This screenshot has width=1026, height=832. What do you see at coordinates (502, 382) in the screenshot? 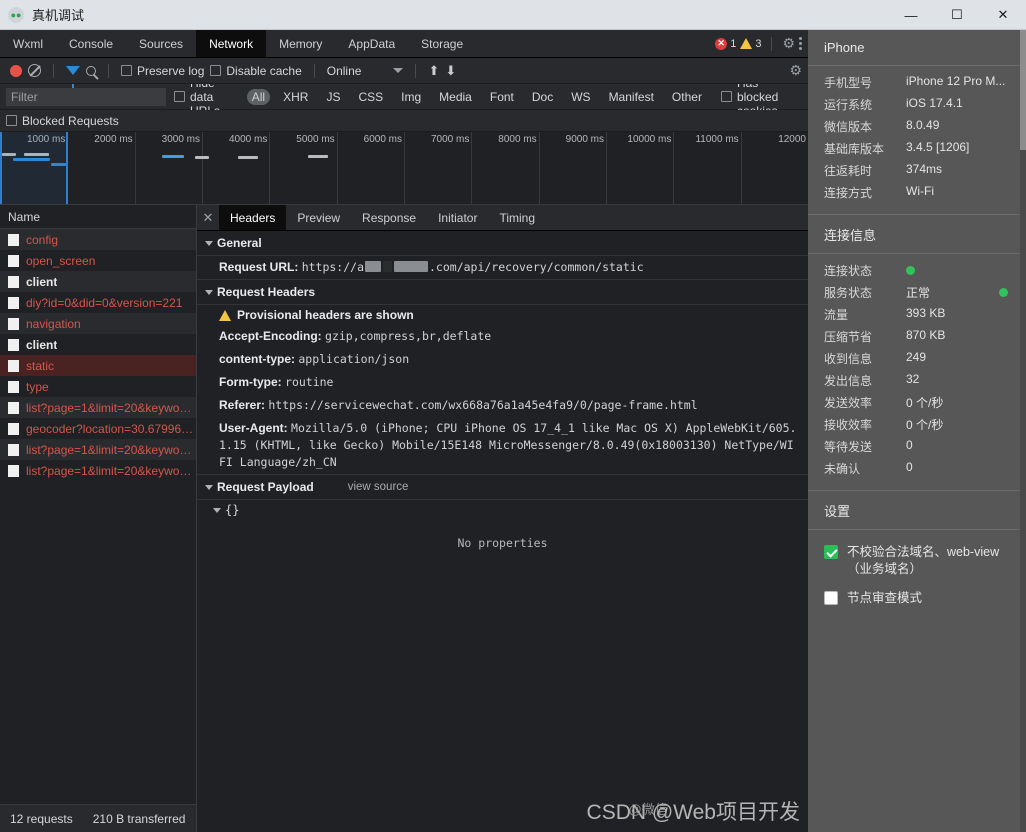
I see `header-row-form-type: Form-type: routine` at bounding box center [502, 382].